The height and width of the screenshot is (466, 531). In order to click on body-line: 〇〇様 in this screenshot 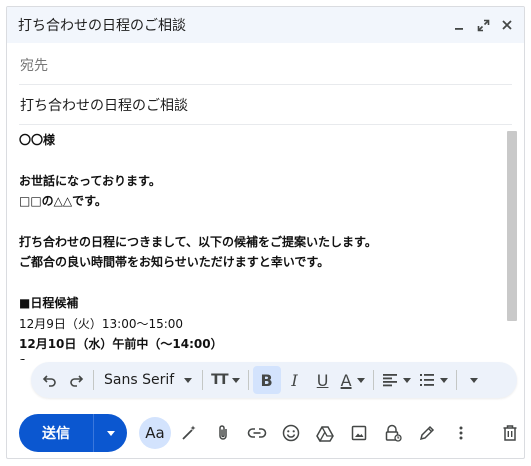, I will do `click(37, 140)`.